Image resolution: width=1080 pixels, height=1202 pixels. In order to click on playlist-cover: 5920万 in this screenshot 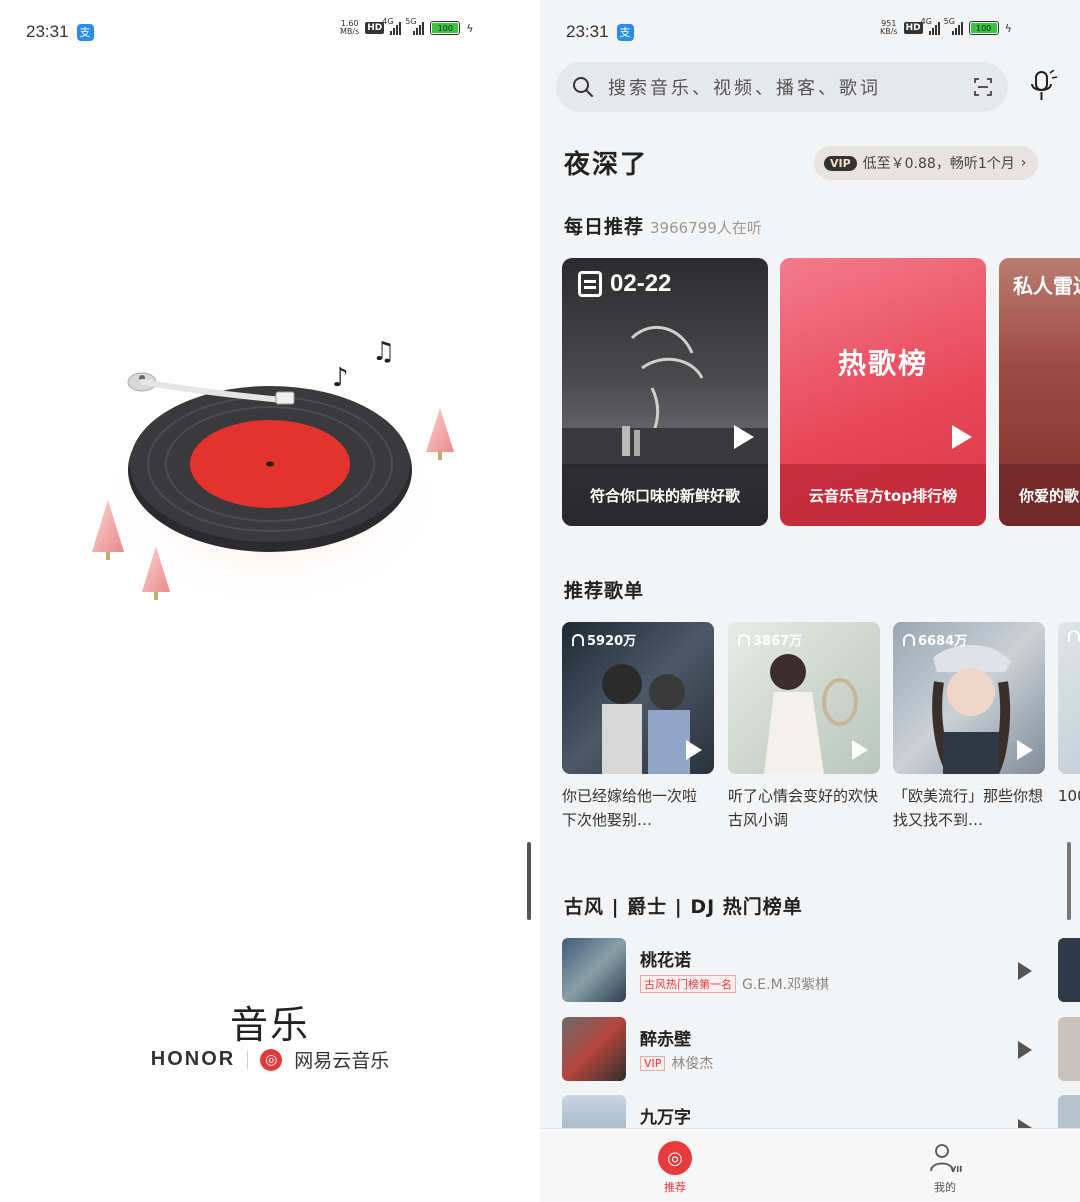, I will do `click(638, 698)`.